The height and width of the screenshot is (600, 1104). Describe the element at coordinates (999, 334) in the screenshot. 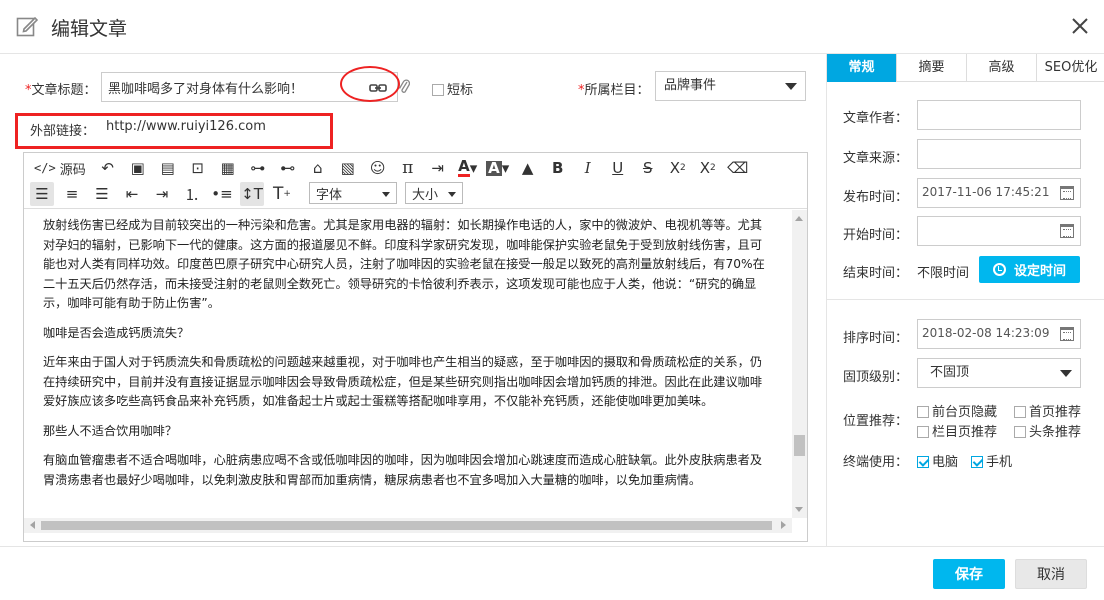

I see `sort-time-input: 2018-02-08 14:23:09` at that location.